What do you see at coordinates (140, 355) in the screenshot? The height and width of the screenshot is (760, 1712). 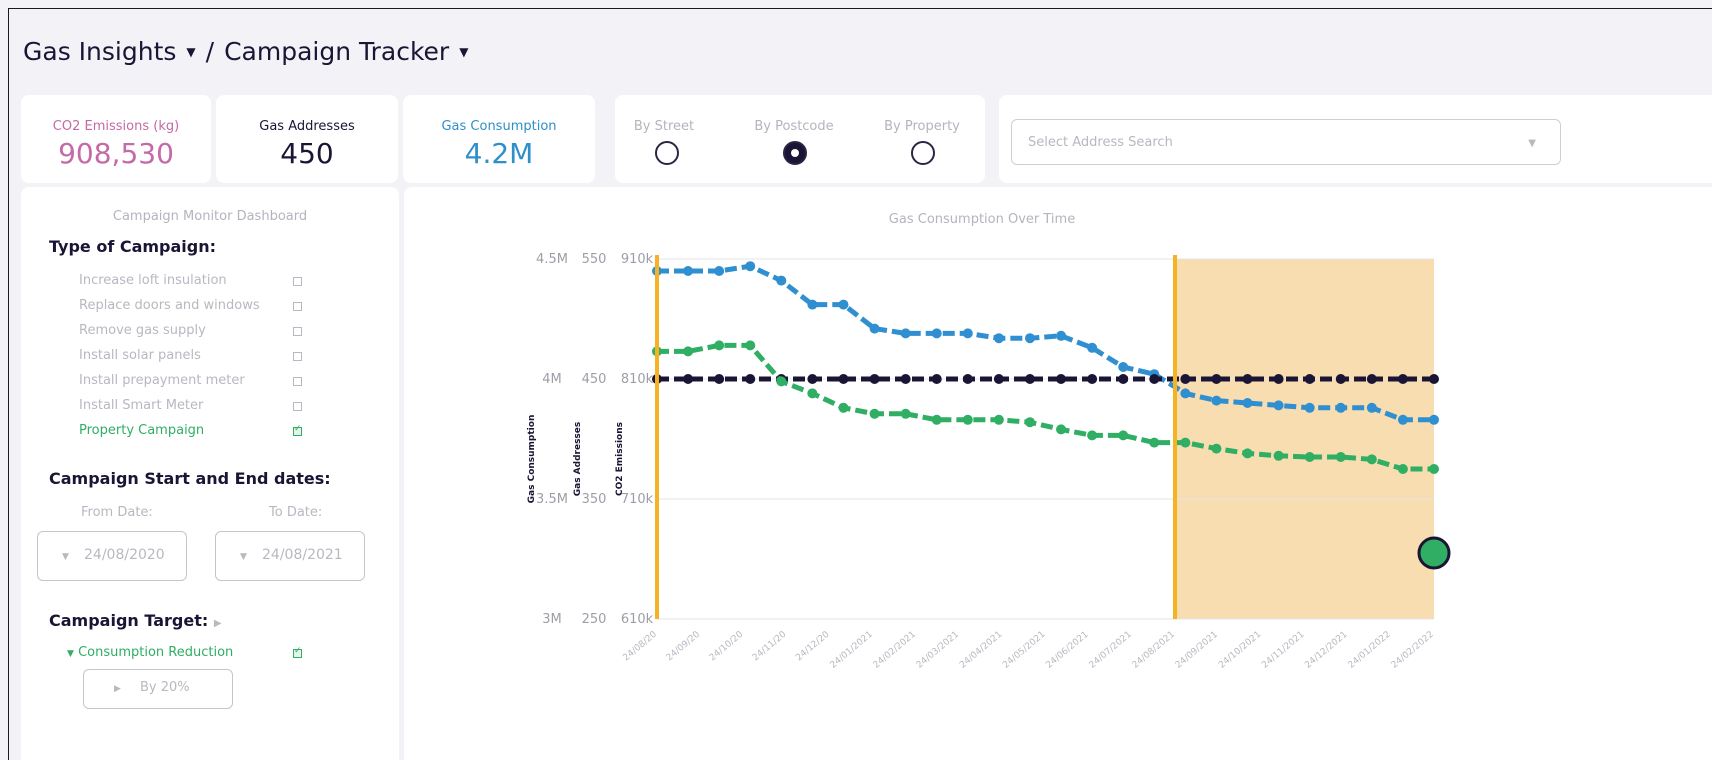 I see `campaign-option-solar: Install solar panels` at bounding box center [140, 355].